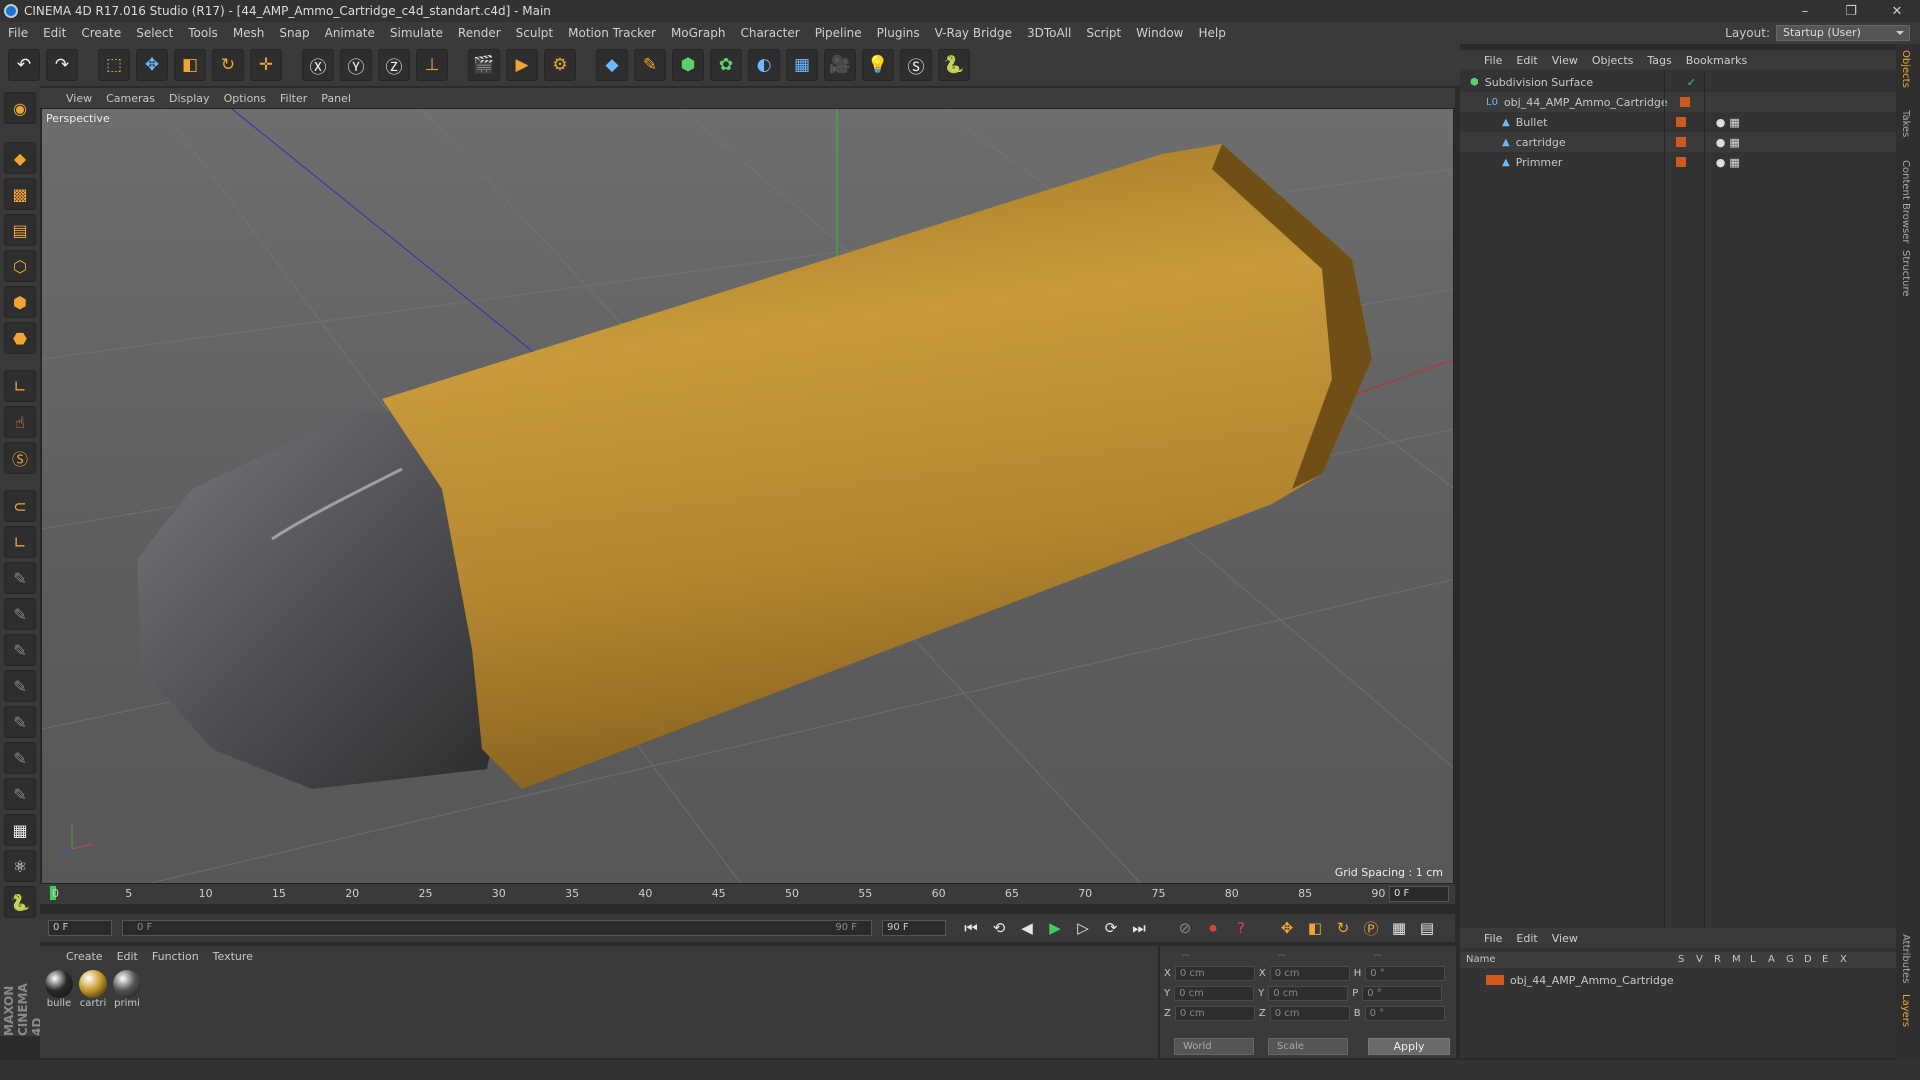 The width and height of the screenshot is (1920, 1080). What do you see at coordinates (1659, 60) in the screenshot?
I see `object-menu-tags: Tags` at bounding box center [1659, 60].